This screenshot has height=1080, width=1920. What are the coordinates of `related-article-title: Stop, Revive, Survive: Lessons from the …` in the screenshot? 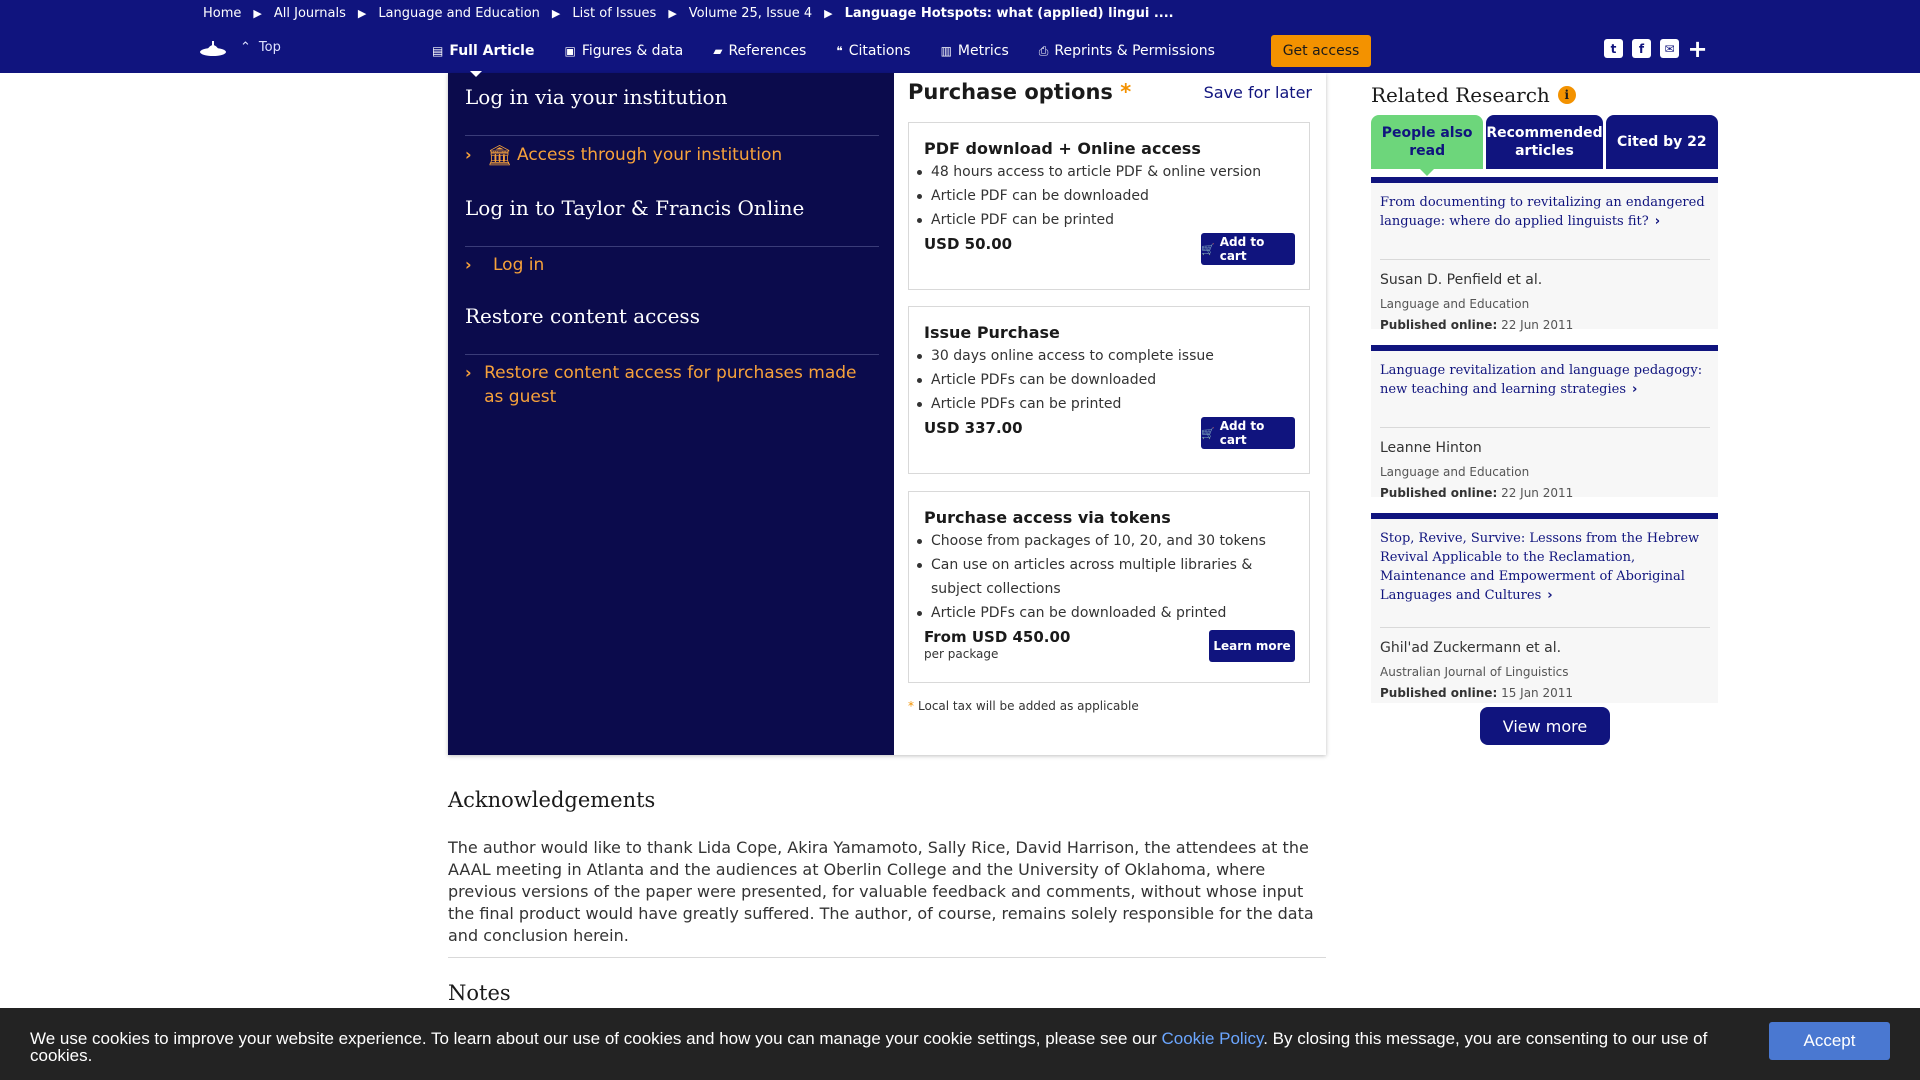 It's located at (1540, 567).